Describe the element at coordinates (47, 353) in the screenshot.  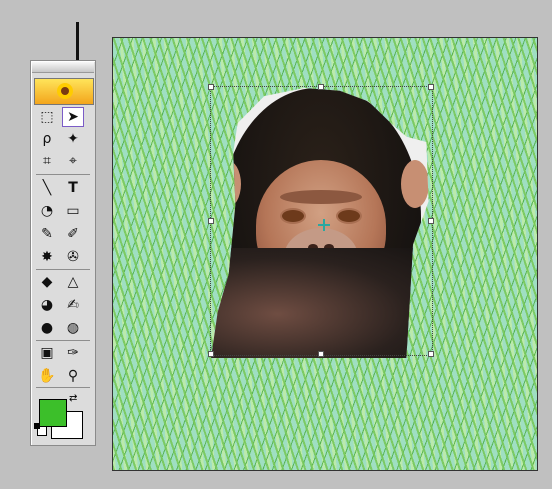
I see `stamp-tool-icon: ▣` at that location.